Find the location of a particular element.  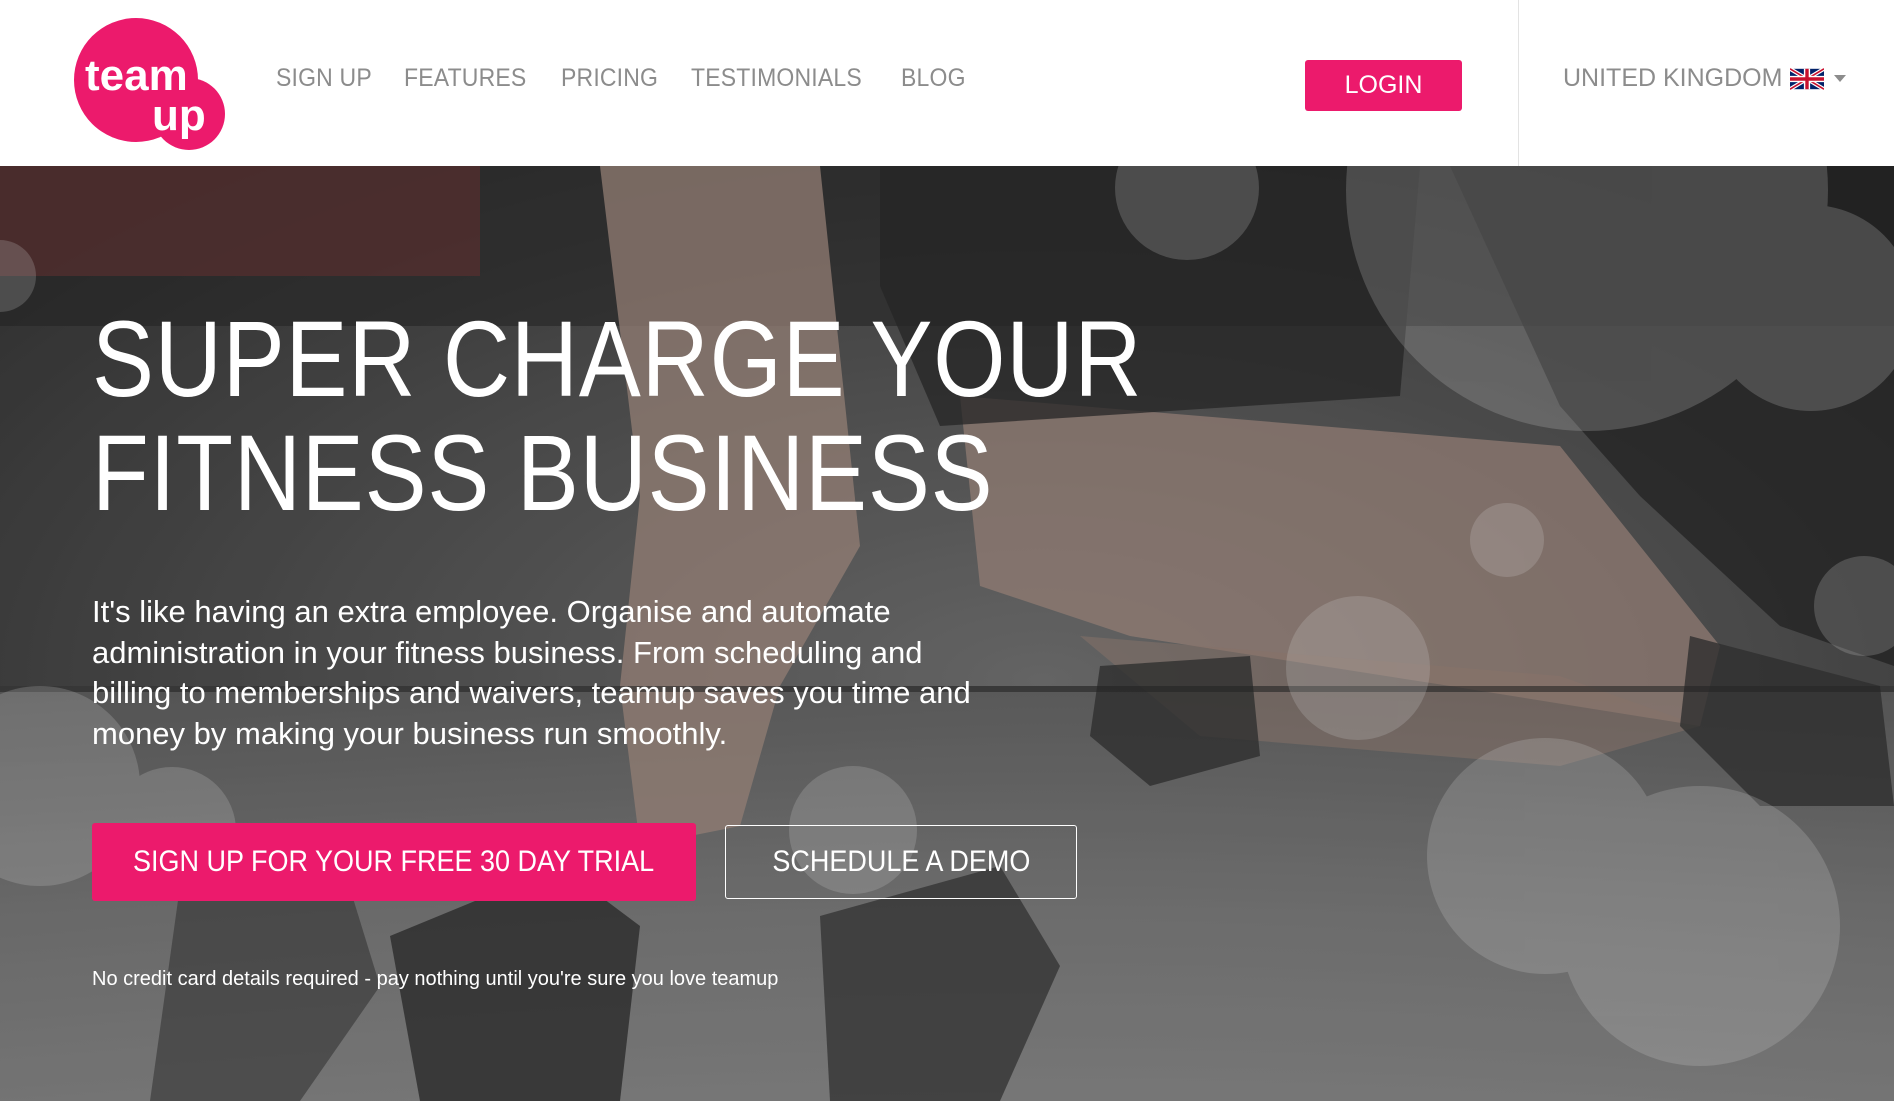

nav-features: FEATURES is located at coordinates (465, 78).